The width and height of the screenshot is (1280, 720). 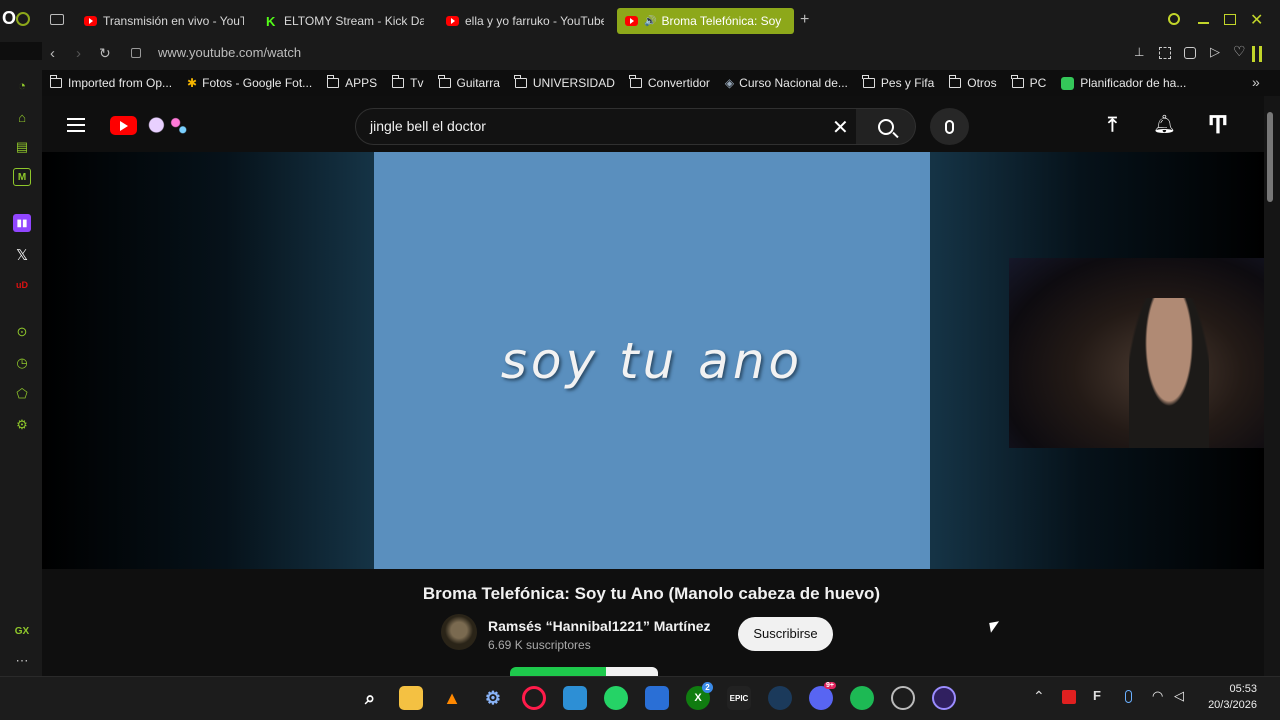 What do you see at coordinates (22, 425) in the screenshot?
I see `settings-gear-icon: ⚙` at bounding box center [22, 425].